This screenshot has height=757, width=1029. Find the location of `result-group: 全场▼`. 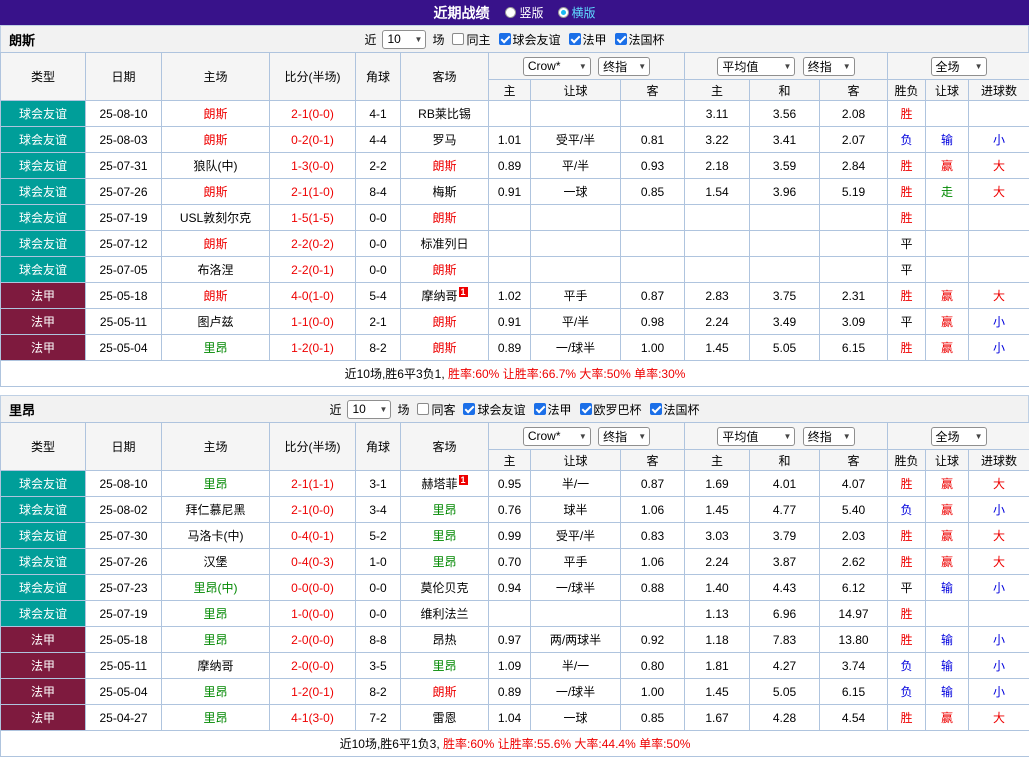

result-group: 全场▼ is located at coordinates (958, 66).